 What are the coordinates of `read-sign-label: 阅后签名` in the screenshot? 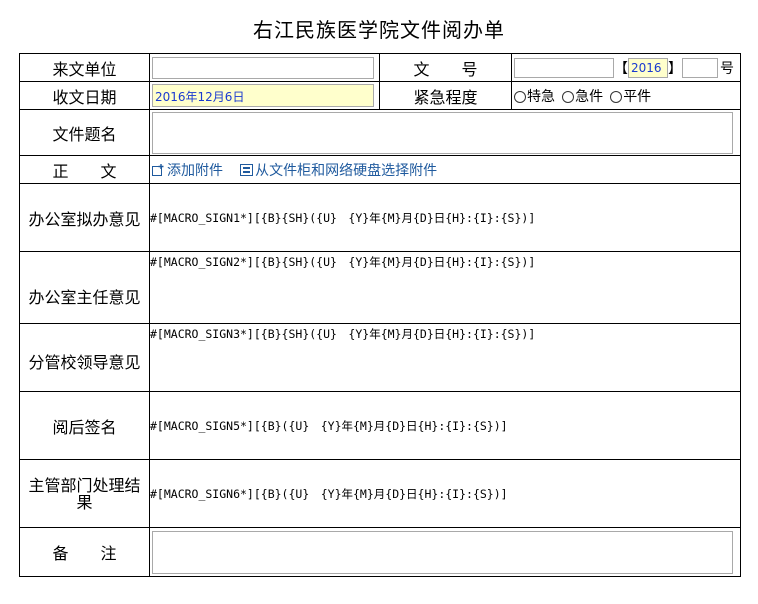 It's located at (84, 425).